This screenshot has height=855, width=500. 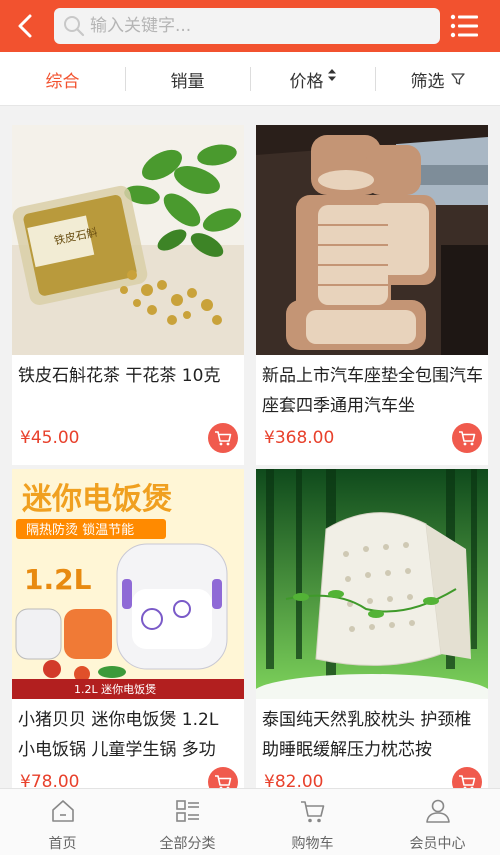 I want to click on sort-sales-tab: 销量, so click(x=187, y=79).